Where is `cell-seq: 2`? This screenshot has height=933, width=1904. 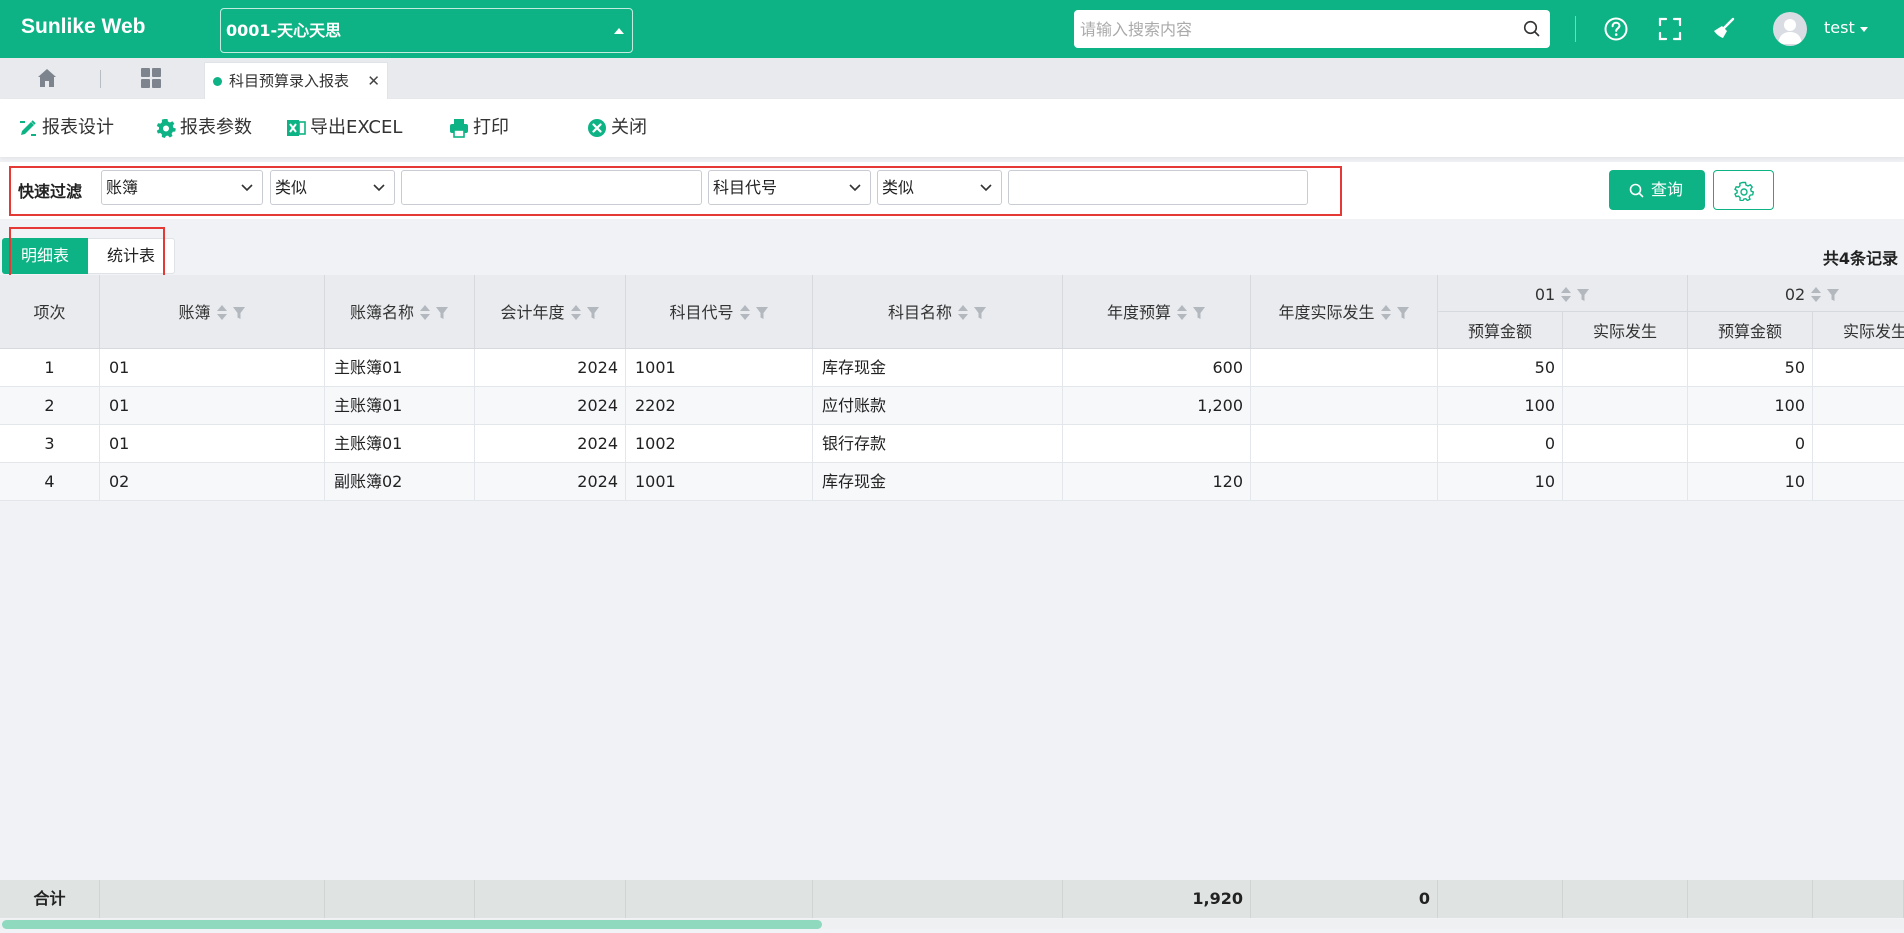 cell-seq: 2 is located at coordinates (50, 405).